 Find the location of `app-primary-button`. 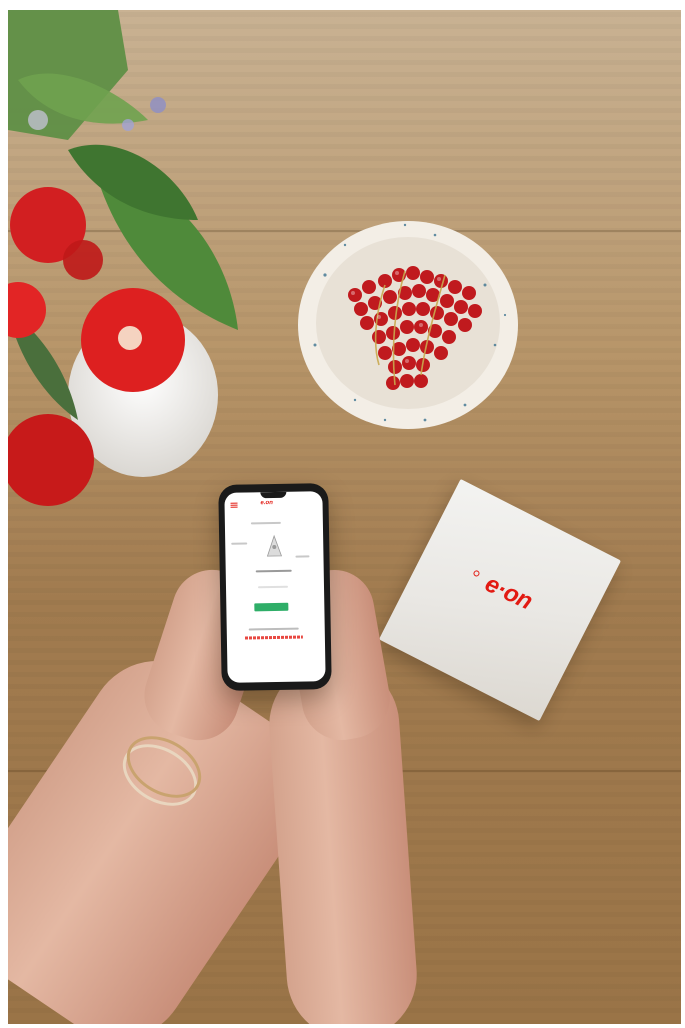

app-primary-button is located at coordinates (271, 607).